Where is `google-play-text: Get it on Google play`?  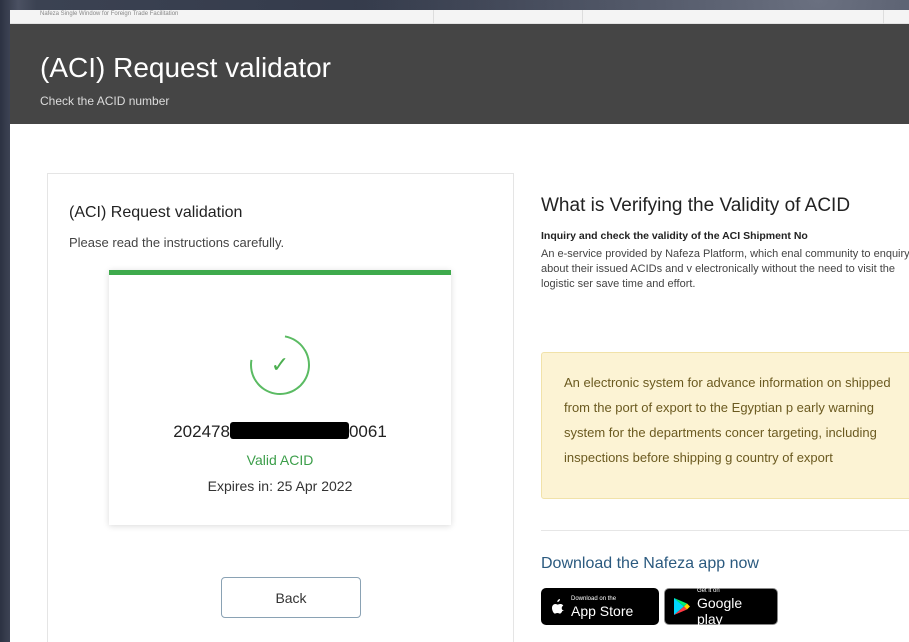 google-play-text: Get it on Google play is located at coordinates (720, 607).